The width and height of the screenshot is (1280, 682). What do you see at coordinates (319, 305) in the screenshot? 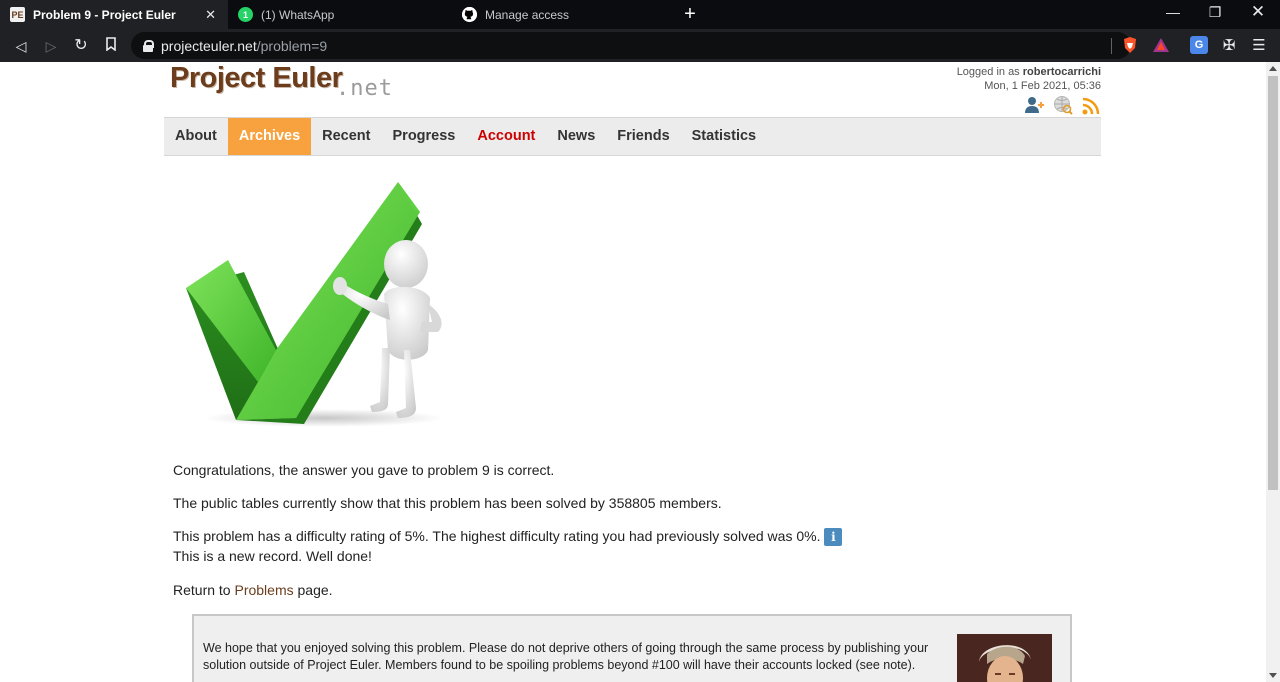
I see `correct-answer-checkmark-illustration` at bounding box center [319, 305].